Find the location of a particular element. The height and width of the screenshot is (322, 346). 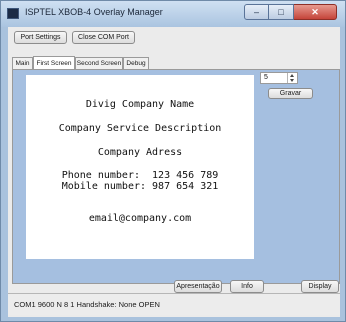

tab-main: Main is located at coordinates (22, 63).